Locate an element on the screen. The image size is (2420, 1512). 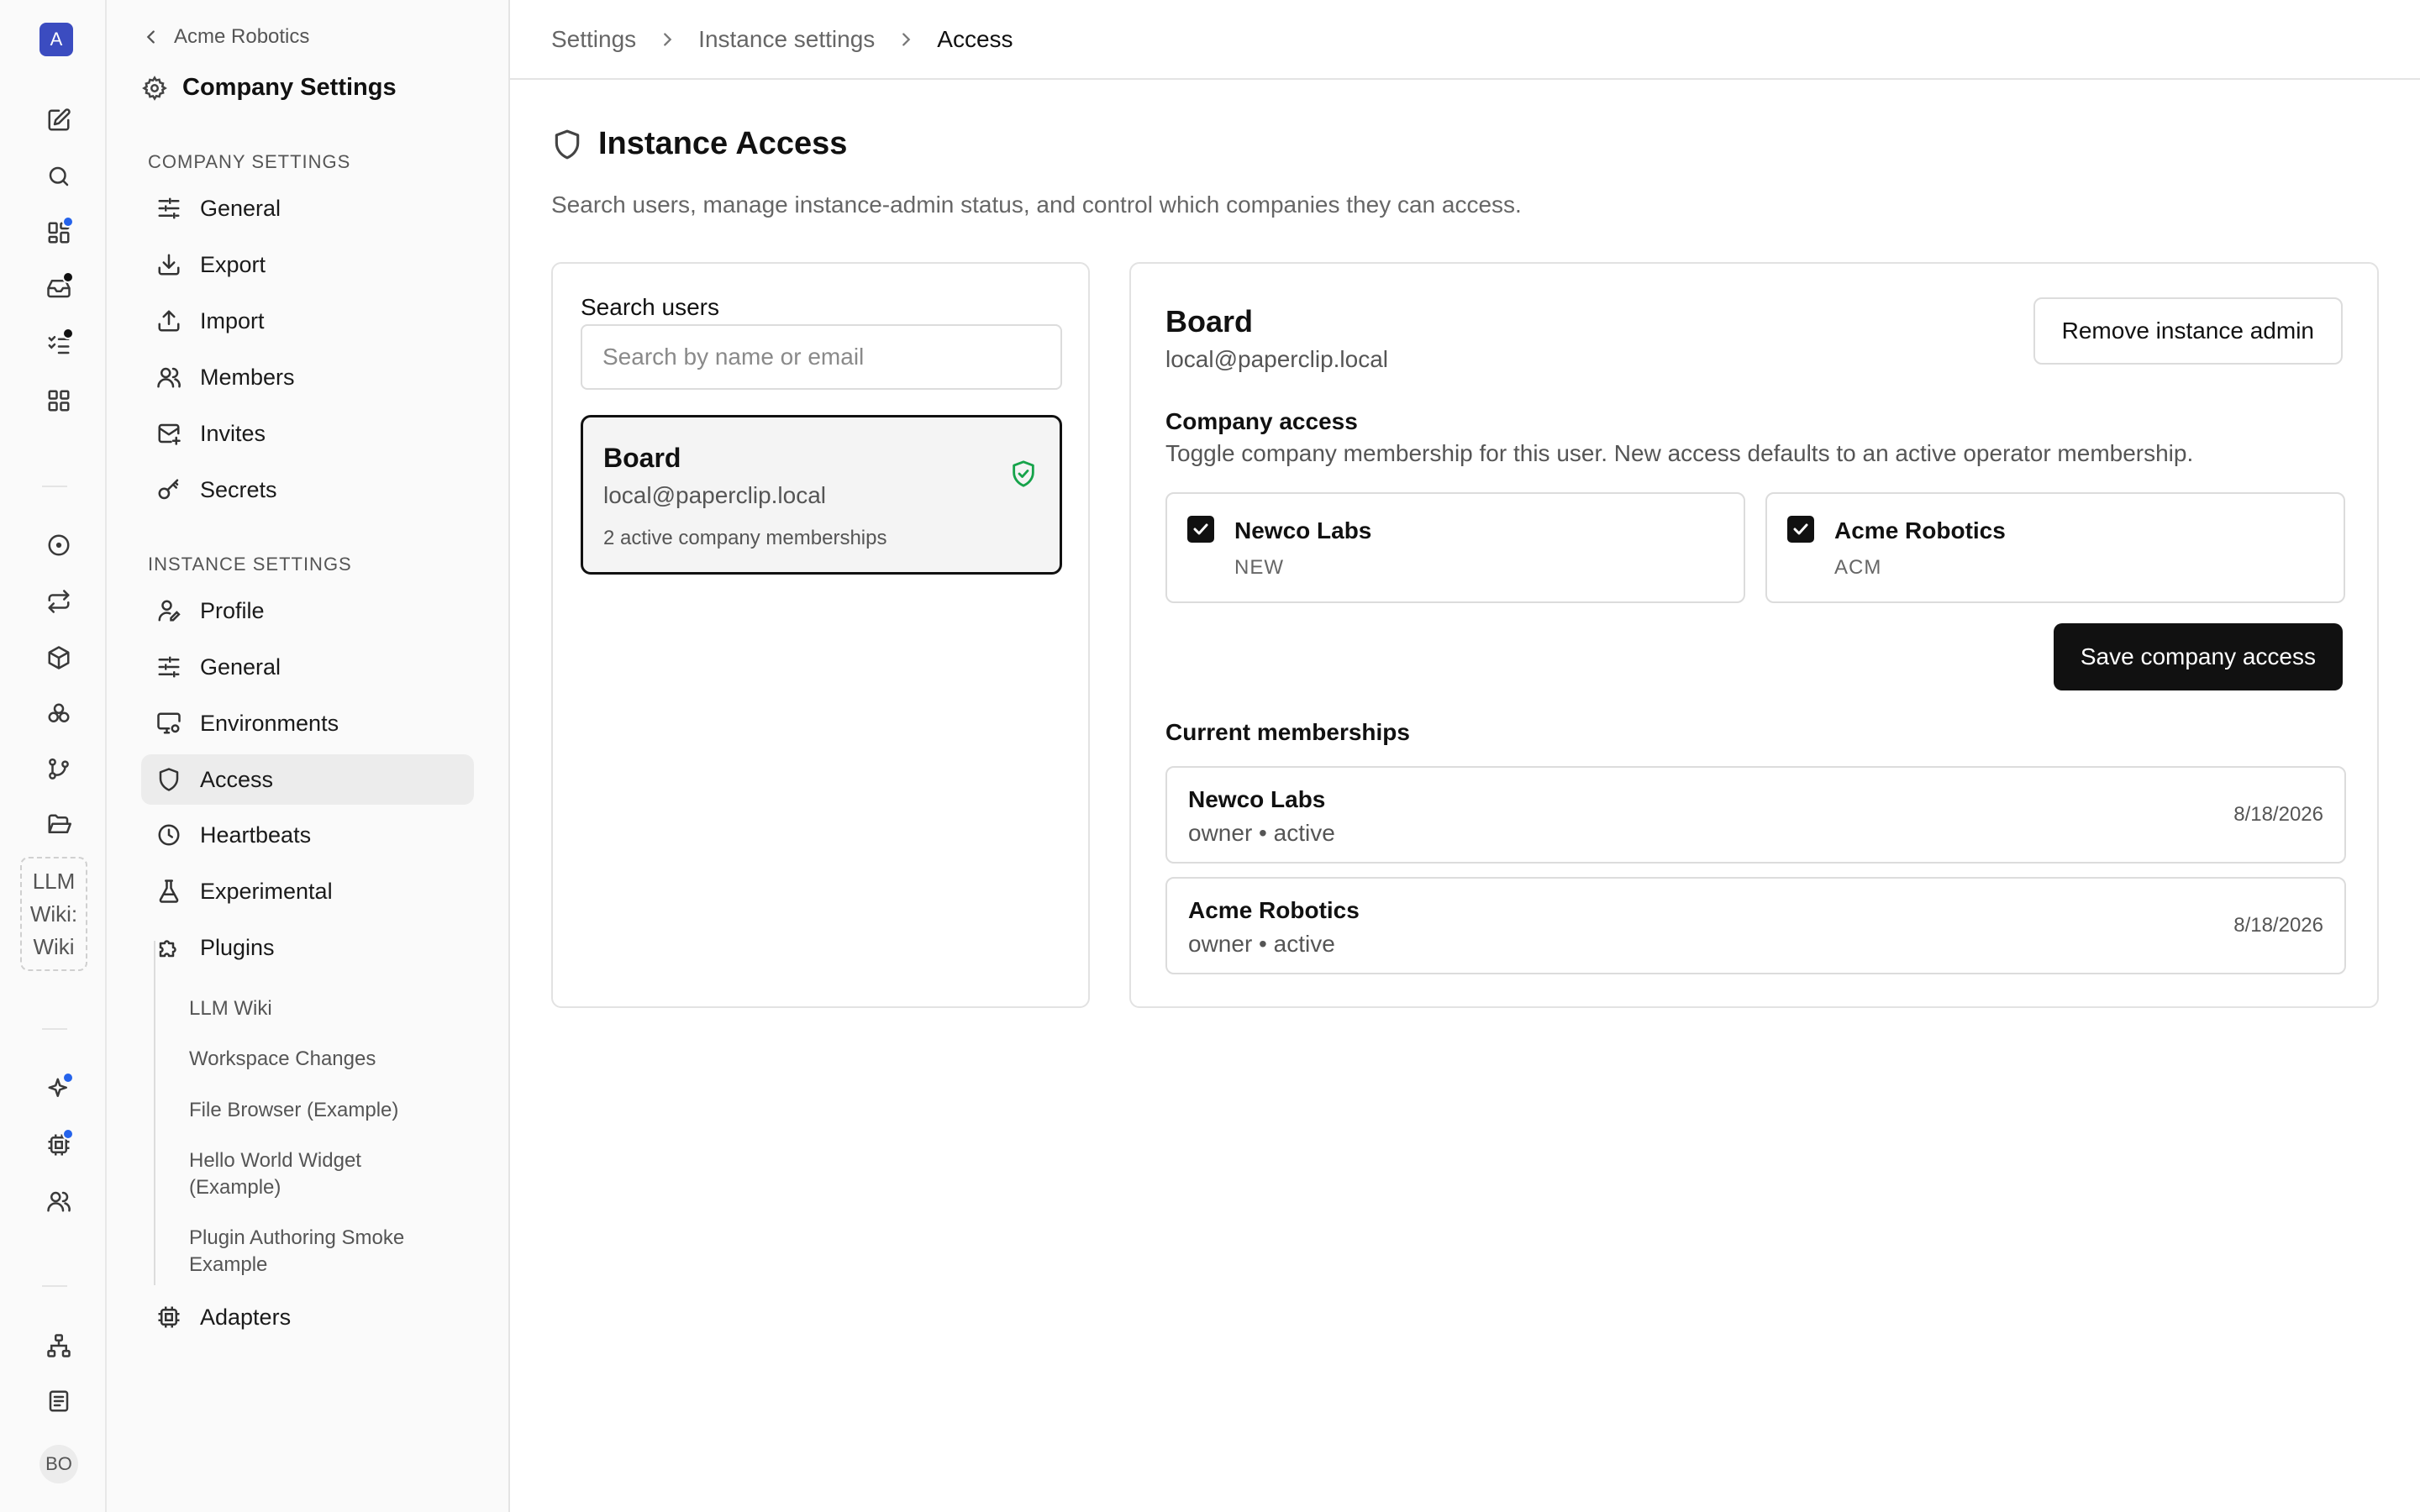
sidebar-item-heartbeats: Heartbeats is located at coordinates (307, 835).